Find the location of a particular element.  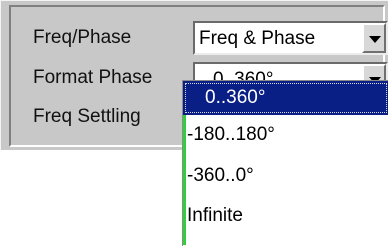

freq-phase-value: Freq & Phase is located at coordinates (257, 38).